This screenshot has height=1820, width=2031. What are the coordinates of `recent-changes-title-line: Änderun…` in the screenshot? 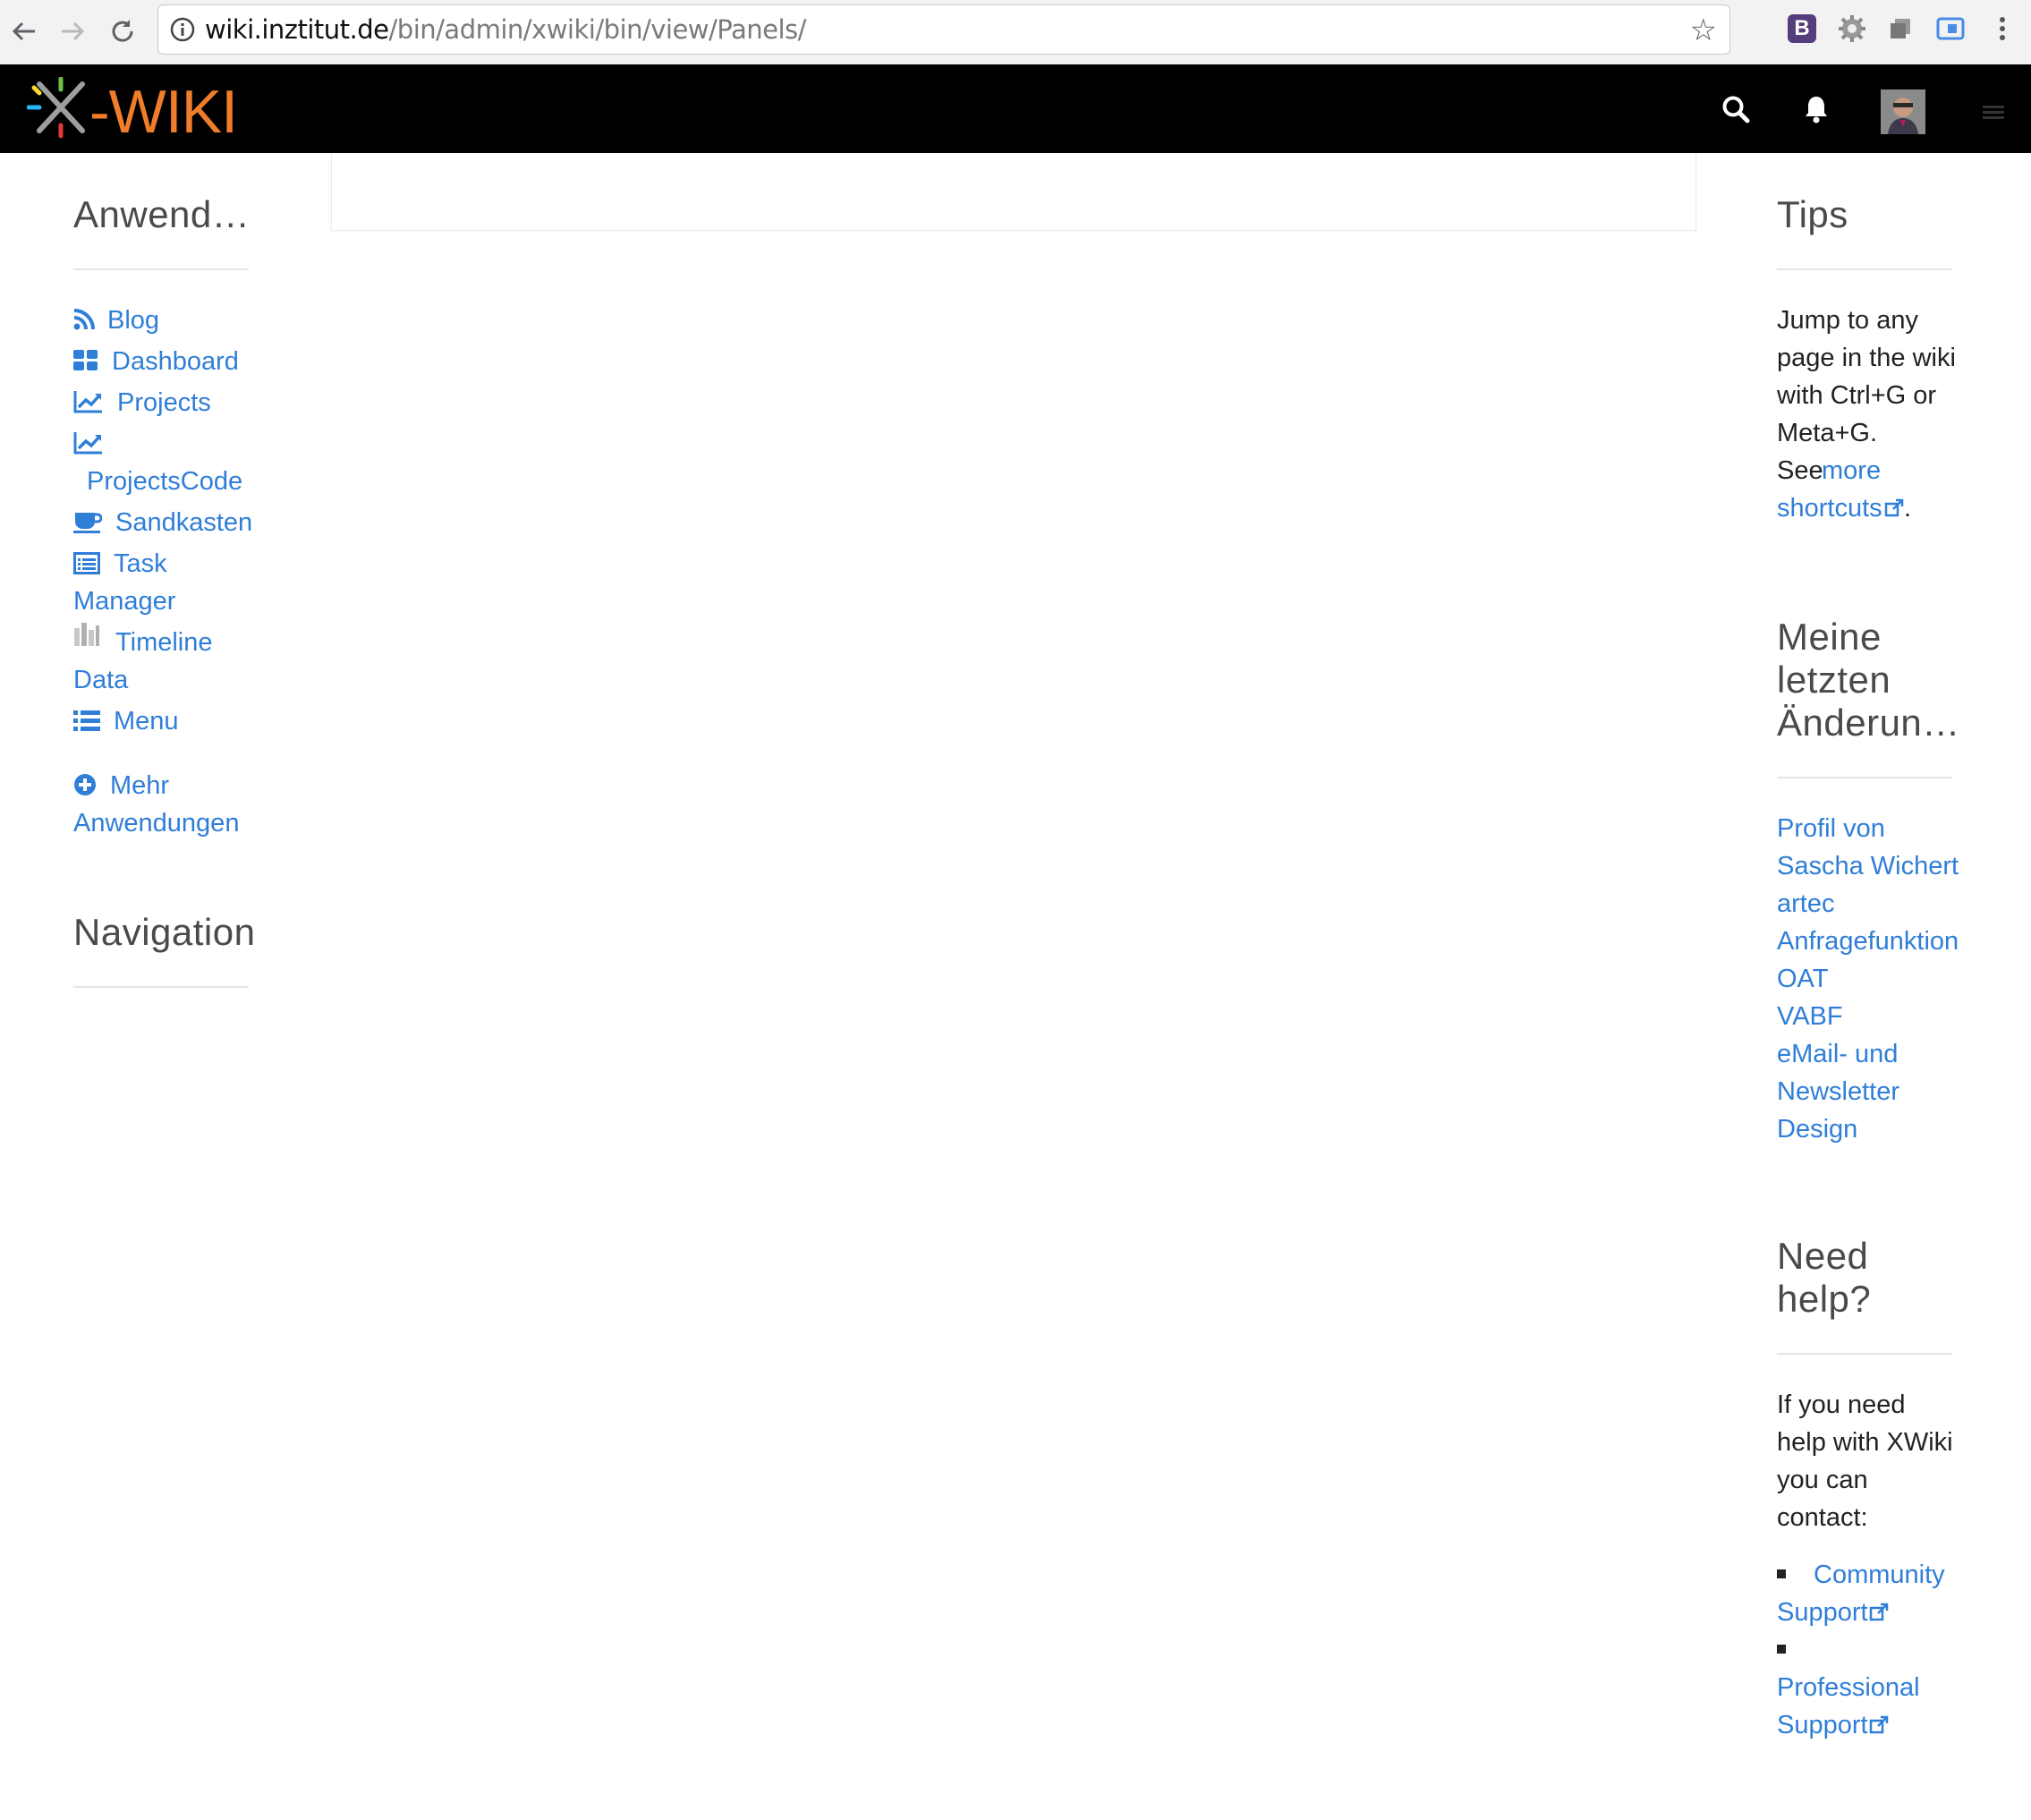 It's located at (1868, 723).